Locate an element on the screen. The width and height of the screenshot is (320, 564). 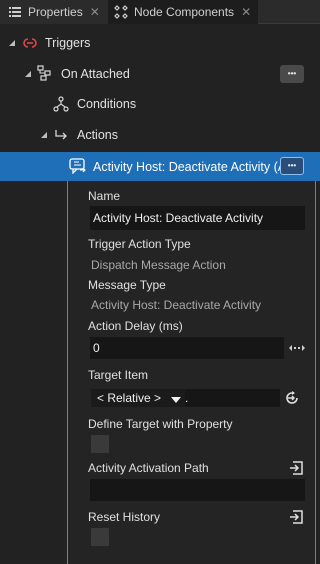
action-delay-label: Action Delay (ms) is located at coordinates (135, 326).